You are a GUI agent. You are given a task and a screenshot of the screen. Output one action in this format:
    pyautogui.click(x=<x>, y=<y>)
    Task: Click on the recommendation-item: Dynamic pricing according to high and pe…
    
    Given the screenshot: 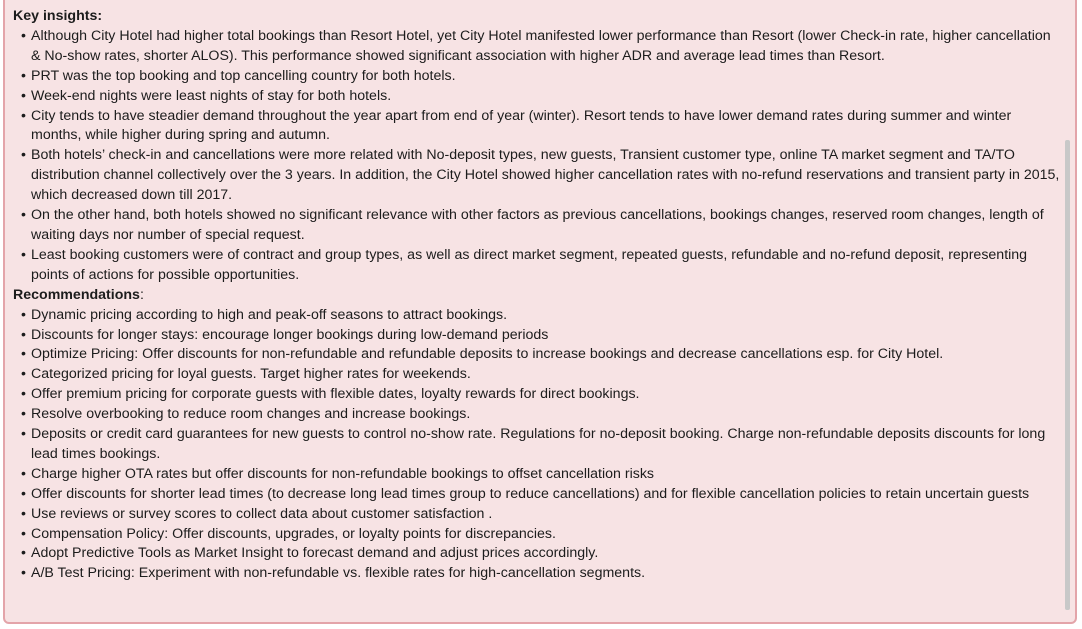 What is the action you would take?
    pyautogui.click(x=538, y=316)
    